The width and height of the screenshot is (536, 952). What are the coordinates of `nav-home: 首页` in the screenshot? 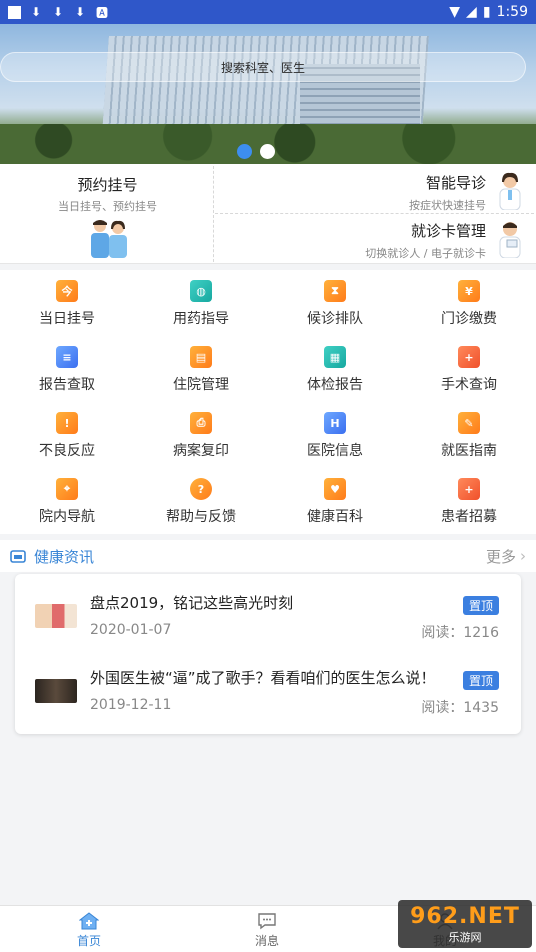 It's located at (89, 929).